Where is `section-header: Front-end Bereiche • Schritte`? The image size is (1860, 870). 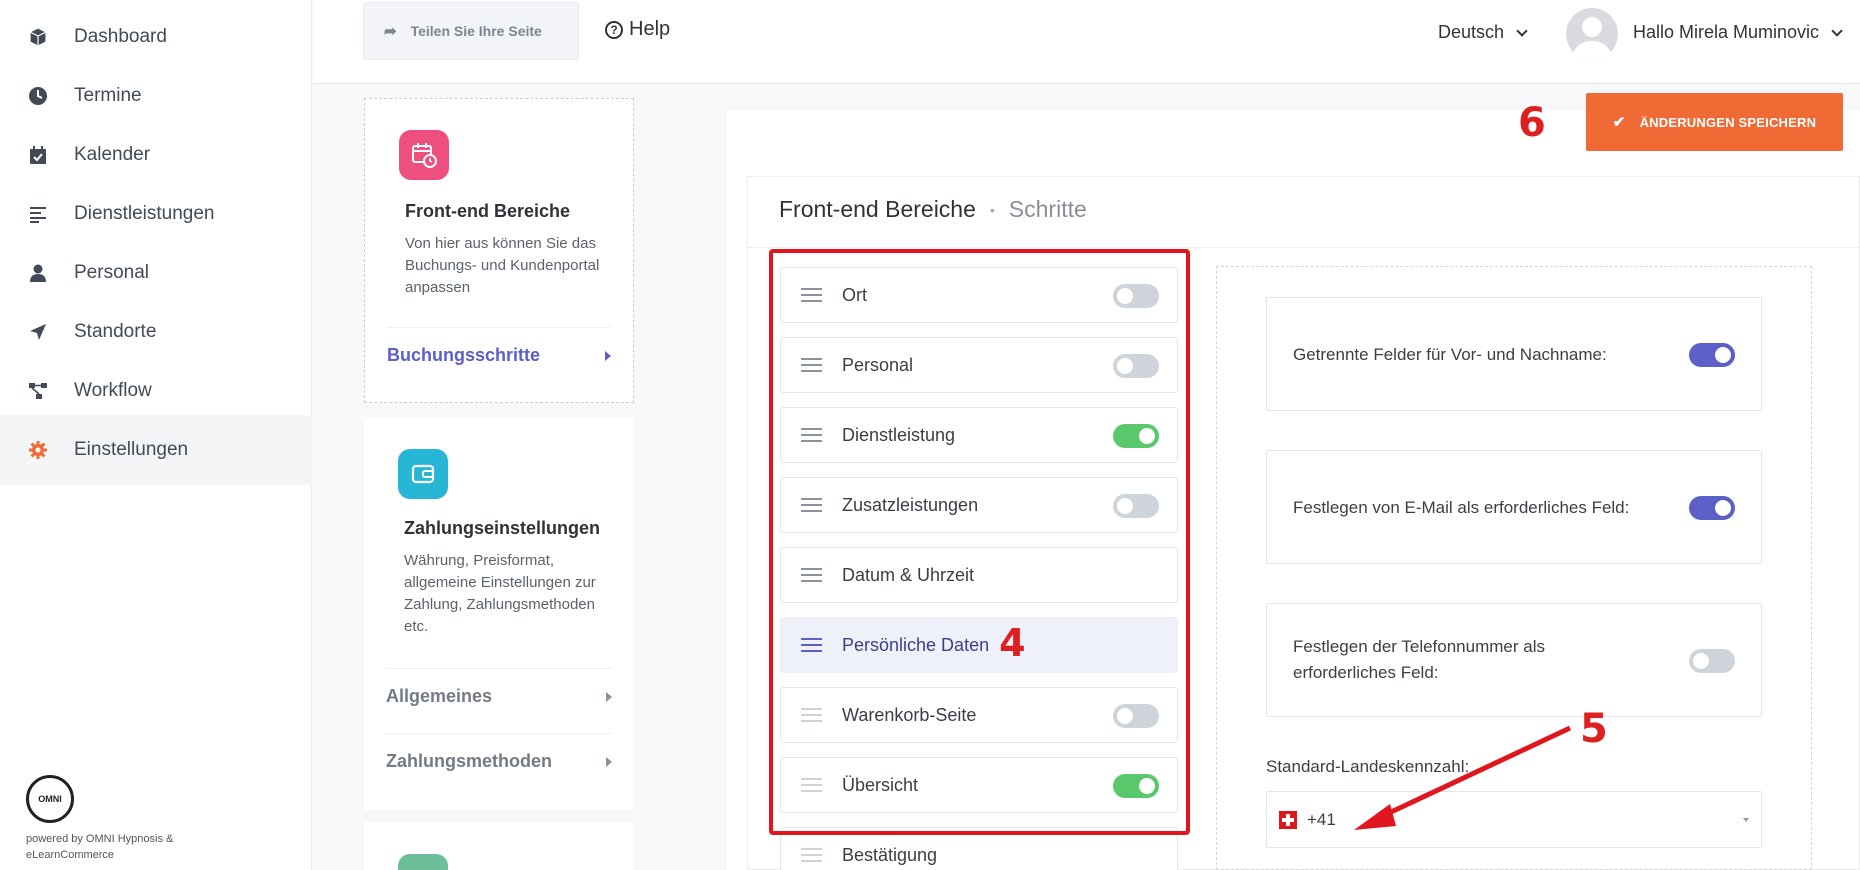 section-header: Front-end Bereiche • Schritte is located at coordinates (933, 209).